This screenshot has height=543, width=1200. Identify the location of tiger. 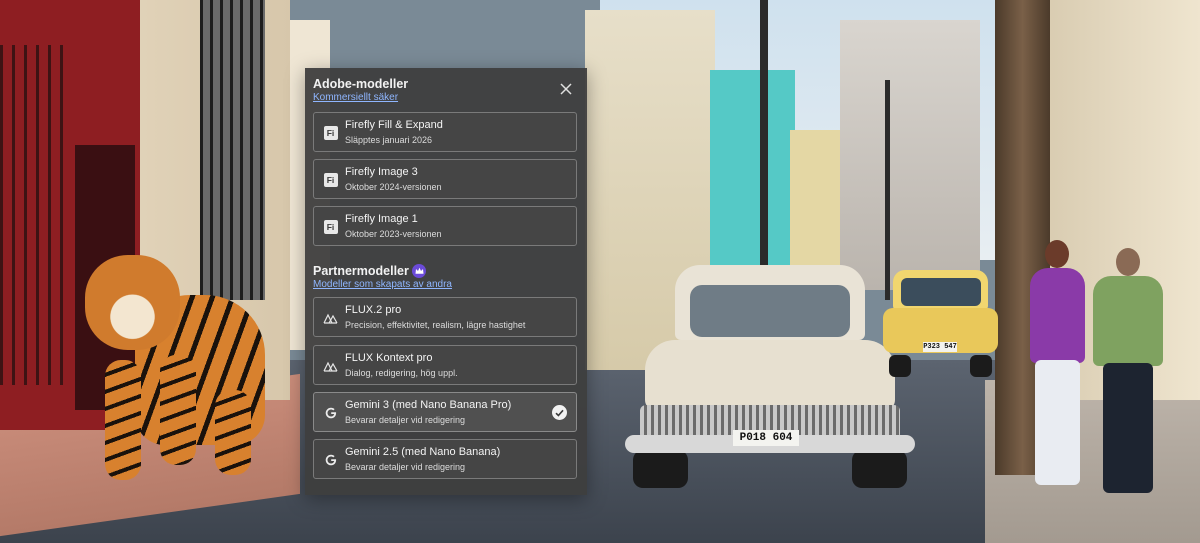
(175, 367).